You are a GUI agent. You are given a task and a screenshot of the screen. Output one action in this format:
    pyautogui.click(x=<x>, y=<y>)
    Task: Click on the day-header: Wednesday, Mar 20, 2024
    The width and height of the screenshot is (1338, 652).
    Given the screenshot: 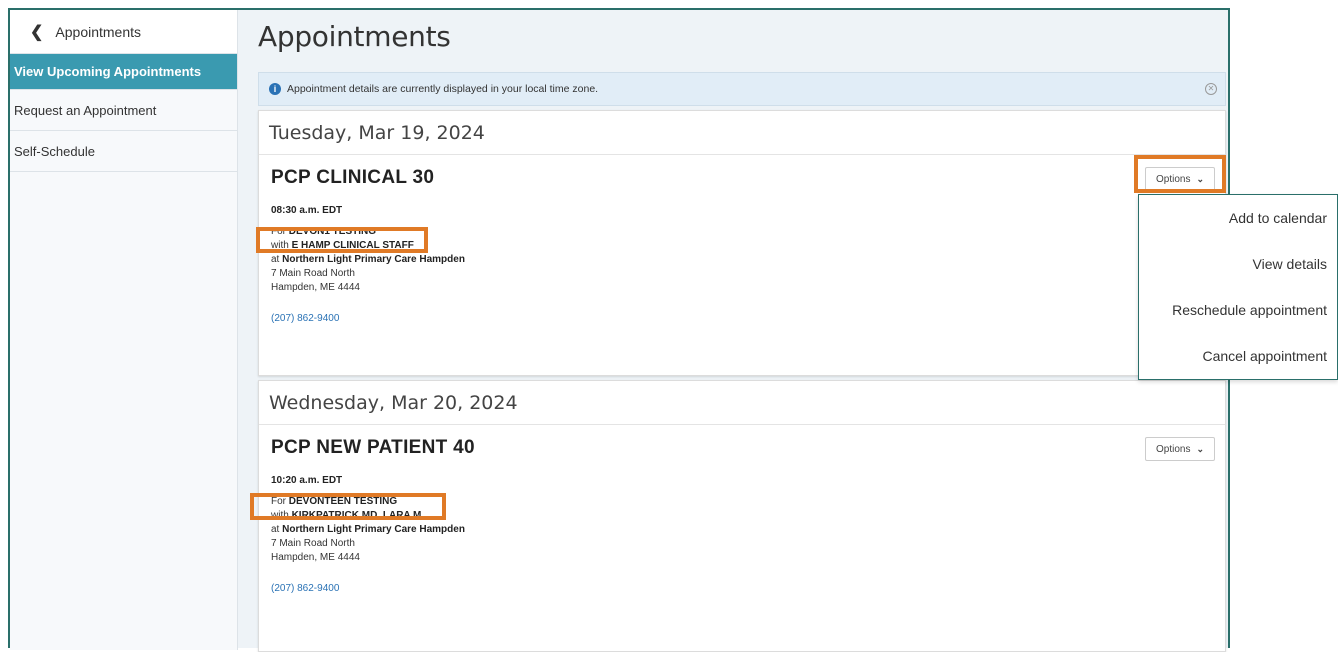 What is the action you would take?
    pyautogui.click(x=742, y=403)
    